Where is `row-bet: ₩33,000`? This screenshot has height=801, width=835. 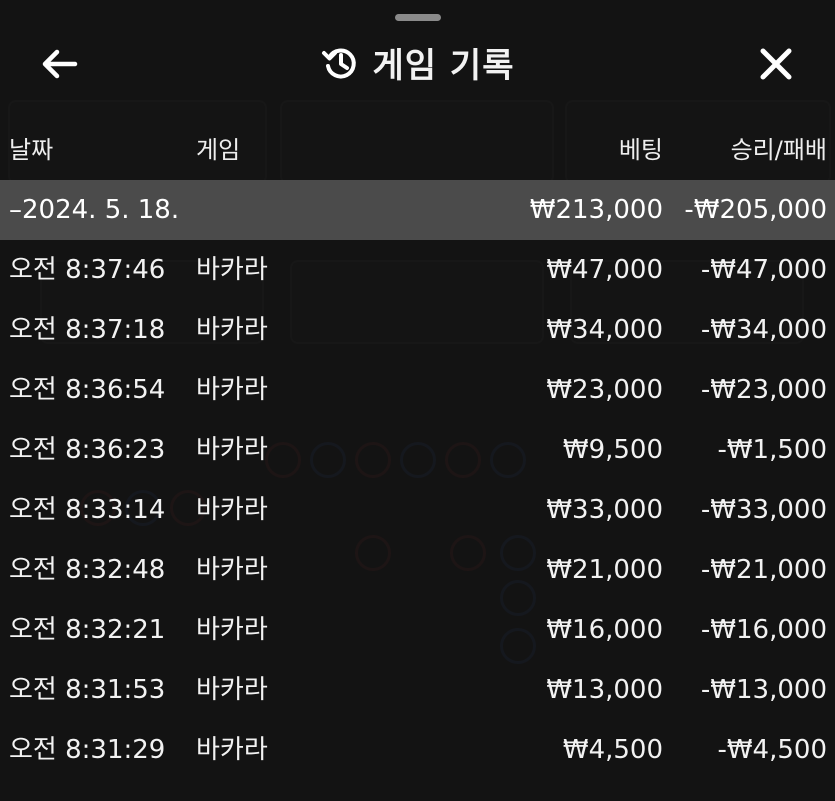 row-bet: ₩33,000 is located at coordinates (604, 510).